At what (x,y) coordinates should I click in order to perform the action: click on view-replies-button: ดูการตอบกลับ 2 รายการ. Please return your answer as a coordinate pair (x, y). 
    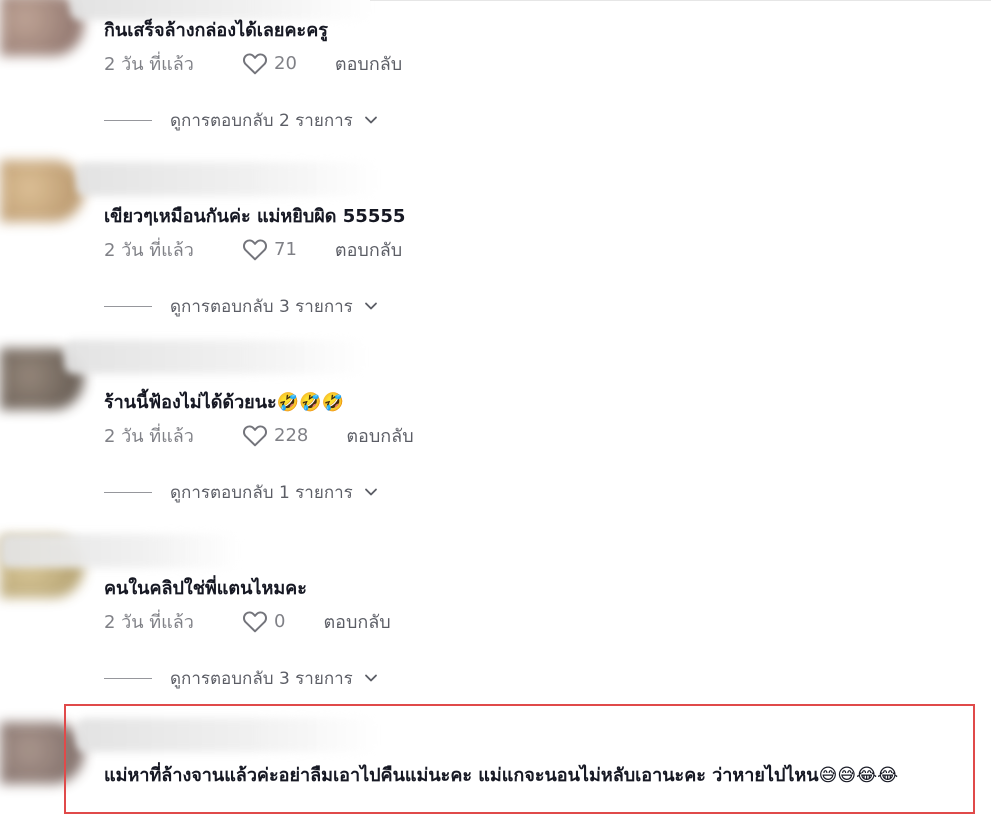
    Looking at the image, I should click on (241, 120).